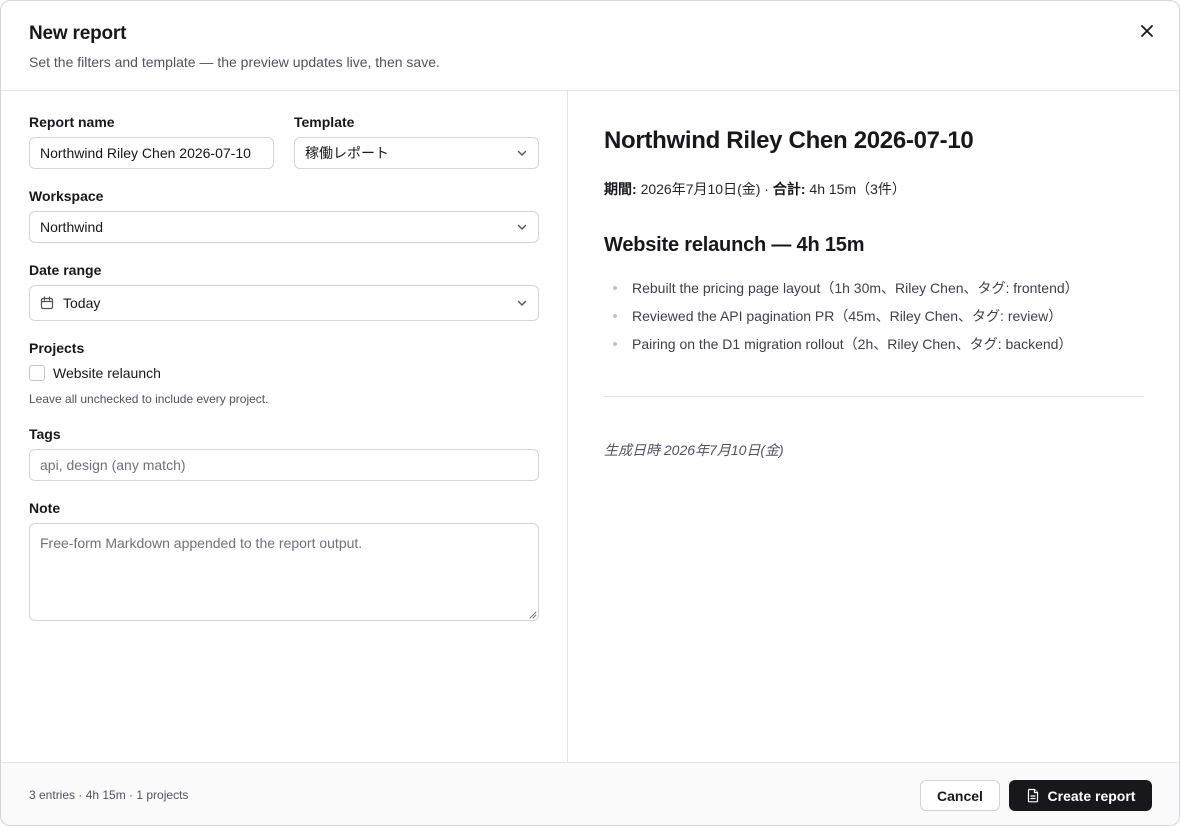 The width and height of the screenshot is (1180, 826). What do you see at coordinates (47, 303) in the screenshot?
I see `calendar-icon` at bounding box center [47, 303].